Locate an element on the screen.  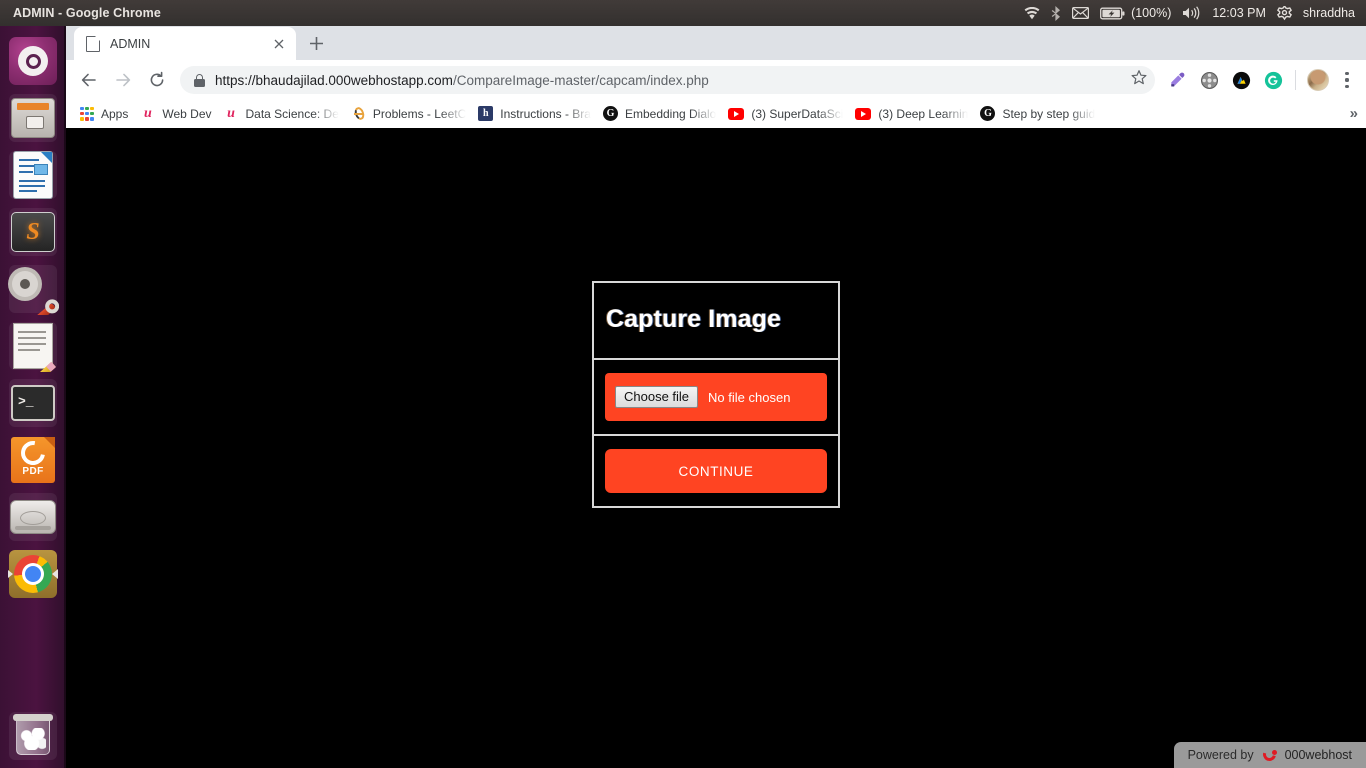
card-action-section: CONTINUE is located at coordinates (716, 471).